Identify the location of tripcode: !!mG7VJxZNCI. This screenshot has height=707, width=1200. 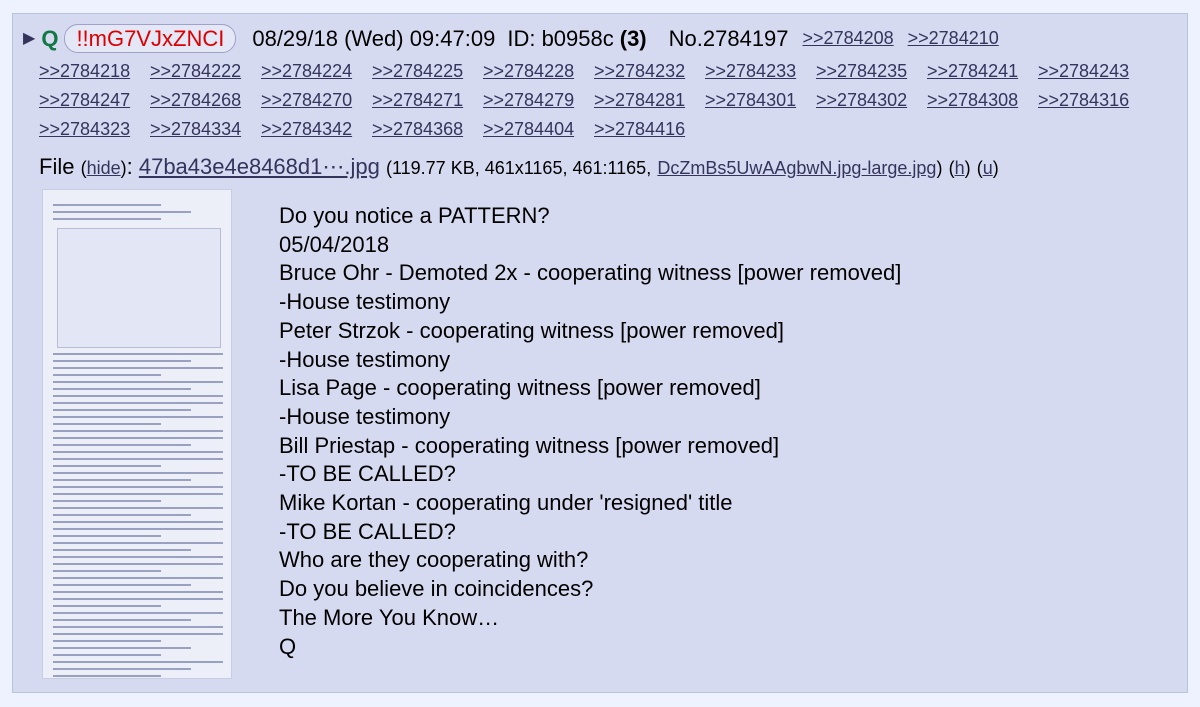
(150, 38).